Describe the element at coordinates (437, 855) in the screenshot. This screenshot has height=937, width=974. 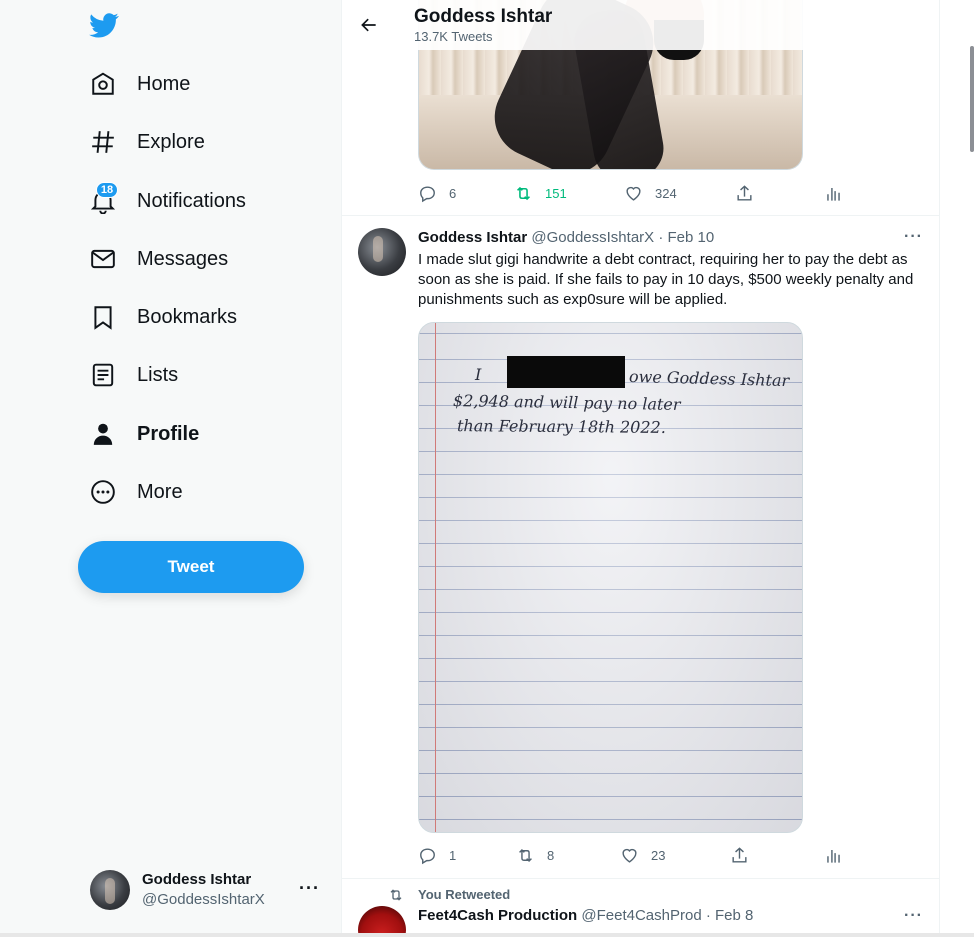
I see `reply-button: 1` at that location.